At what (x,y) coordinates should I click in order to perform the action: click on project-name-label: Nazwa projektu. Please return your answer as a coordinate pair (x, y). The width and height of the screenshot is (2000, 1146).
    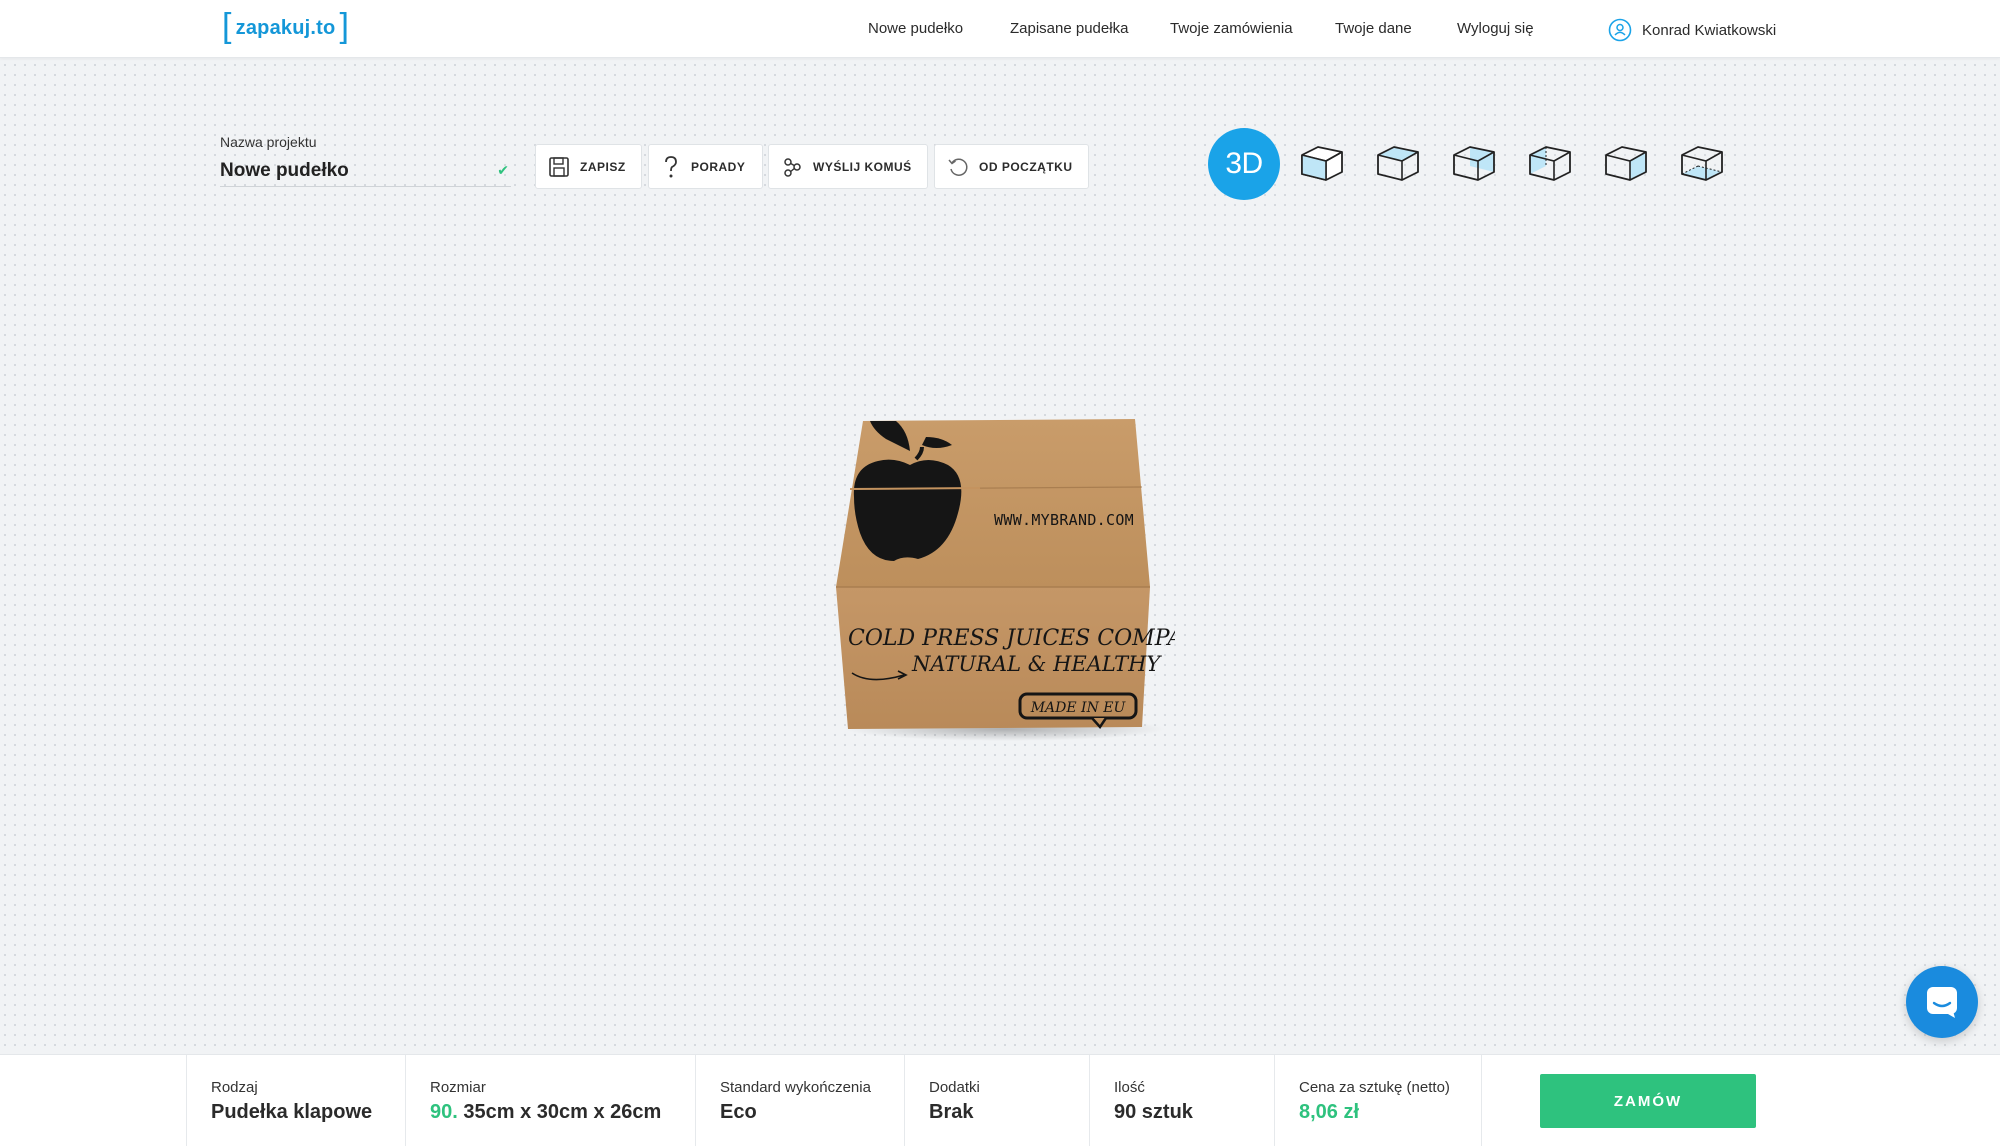
    Looking at the image, I should click on (268, 142).